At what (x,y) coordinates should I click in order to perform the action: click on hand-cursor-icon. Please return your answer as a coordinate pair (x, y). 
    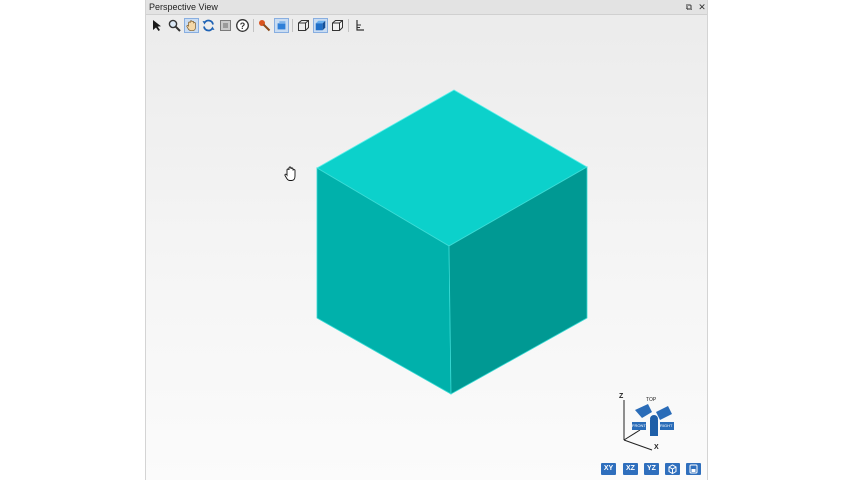
    Looking at the image, I should click on (290, 173).